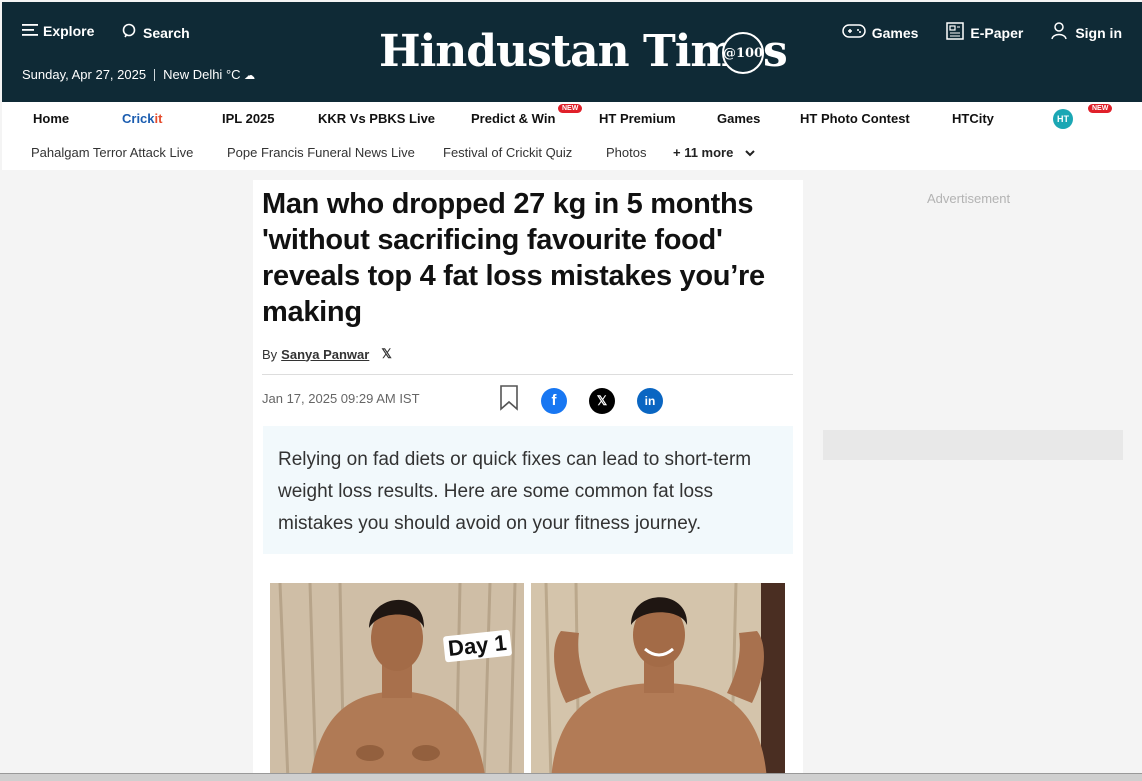 This screenshot has width=1142, height=781. Describe the element at coordinates (1060, 32) in the screenshot. I see `user-icon` at that location.